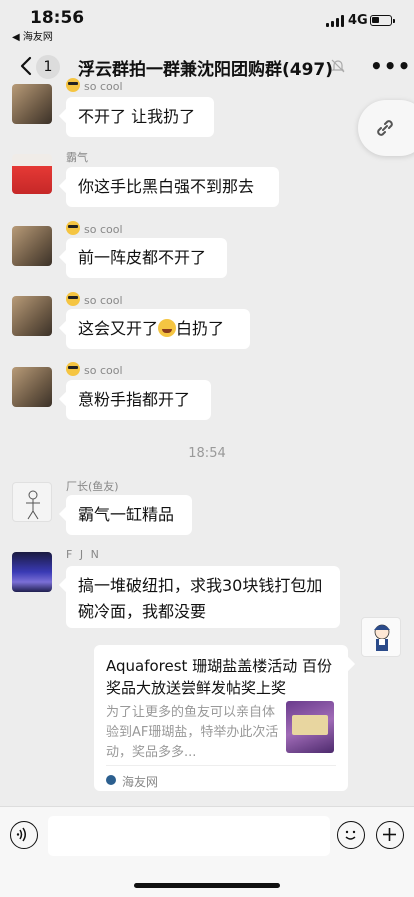  What do you see at coordinates (338, 66) in the screenshot?
I see `bell-off-icon` at bounding box center [338, 66].